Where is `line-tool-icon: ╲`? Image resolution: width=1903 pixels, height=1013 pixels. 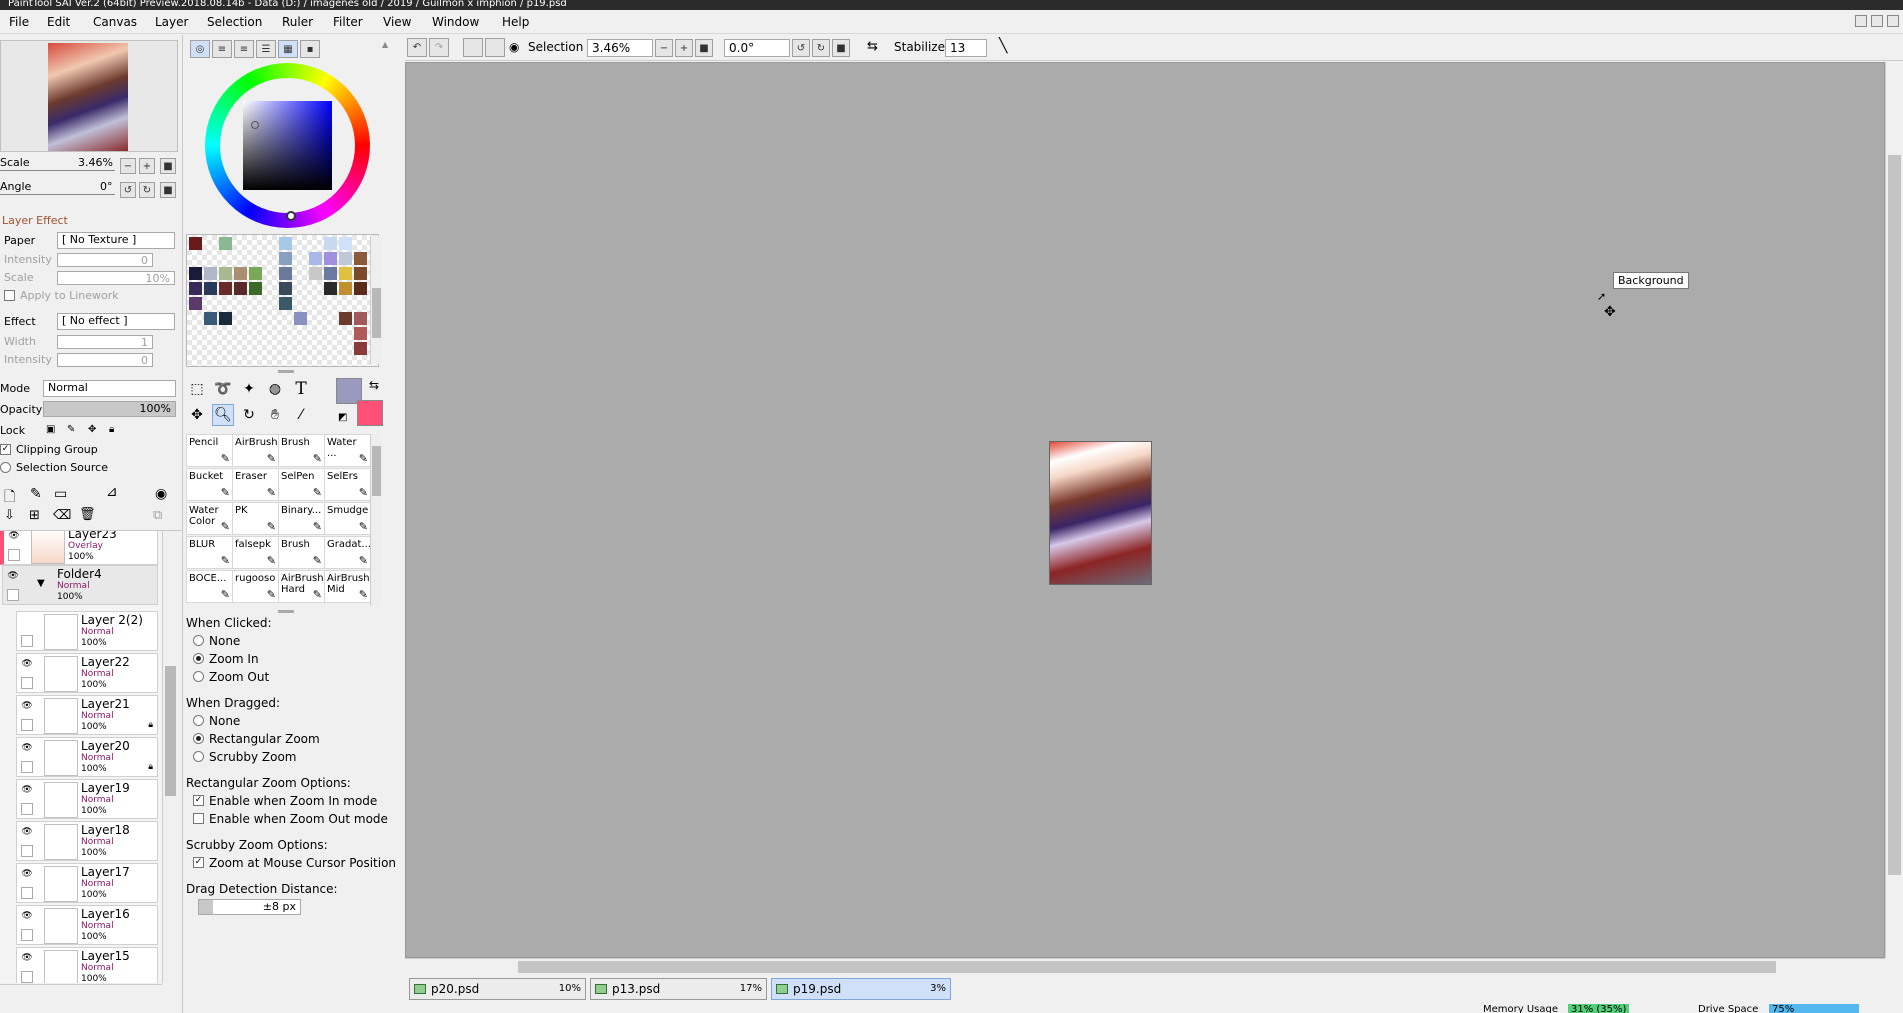 line-tool-icon: ╲ is located at coordinates (1003, 46).